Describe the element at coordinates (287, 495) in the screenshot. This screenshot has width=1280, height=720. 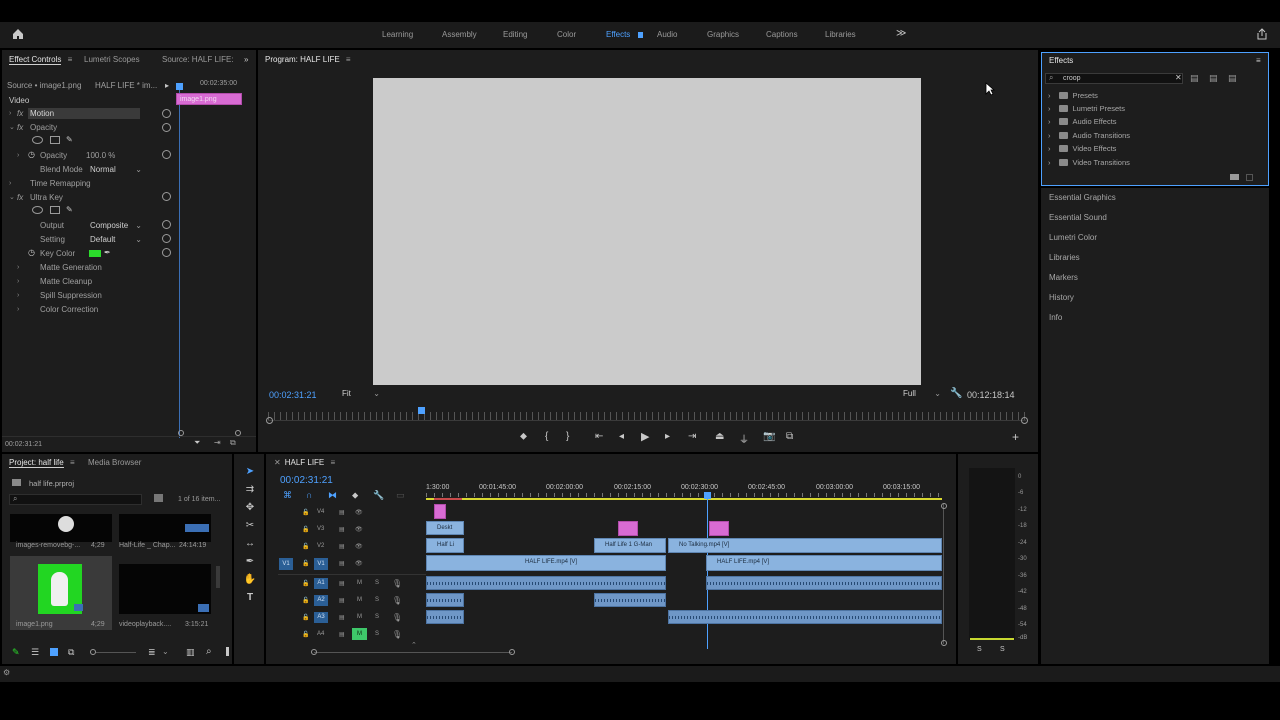
I see `nest-toggle-icon: ⌘` at that location.